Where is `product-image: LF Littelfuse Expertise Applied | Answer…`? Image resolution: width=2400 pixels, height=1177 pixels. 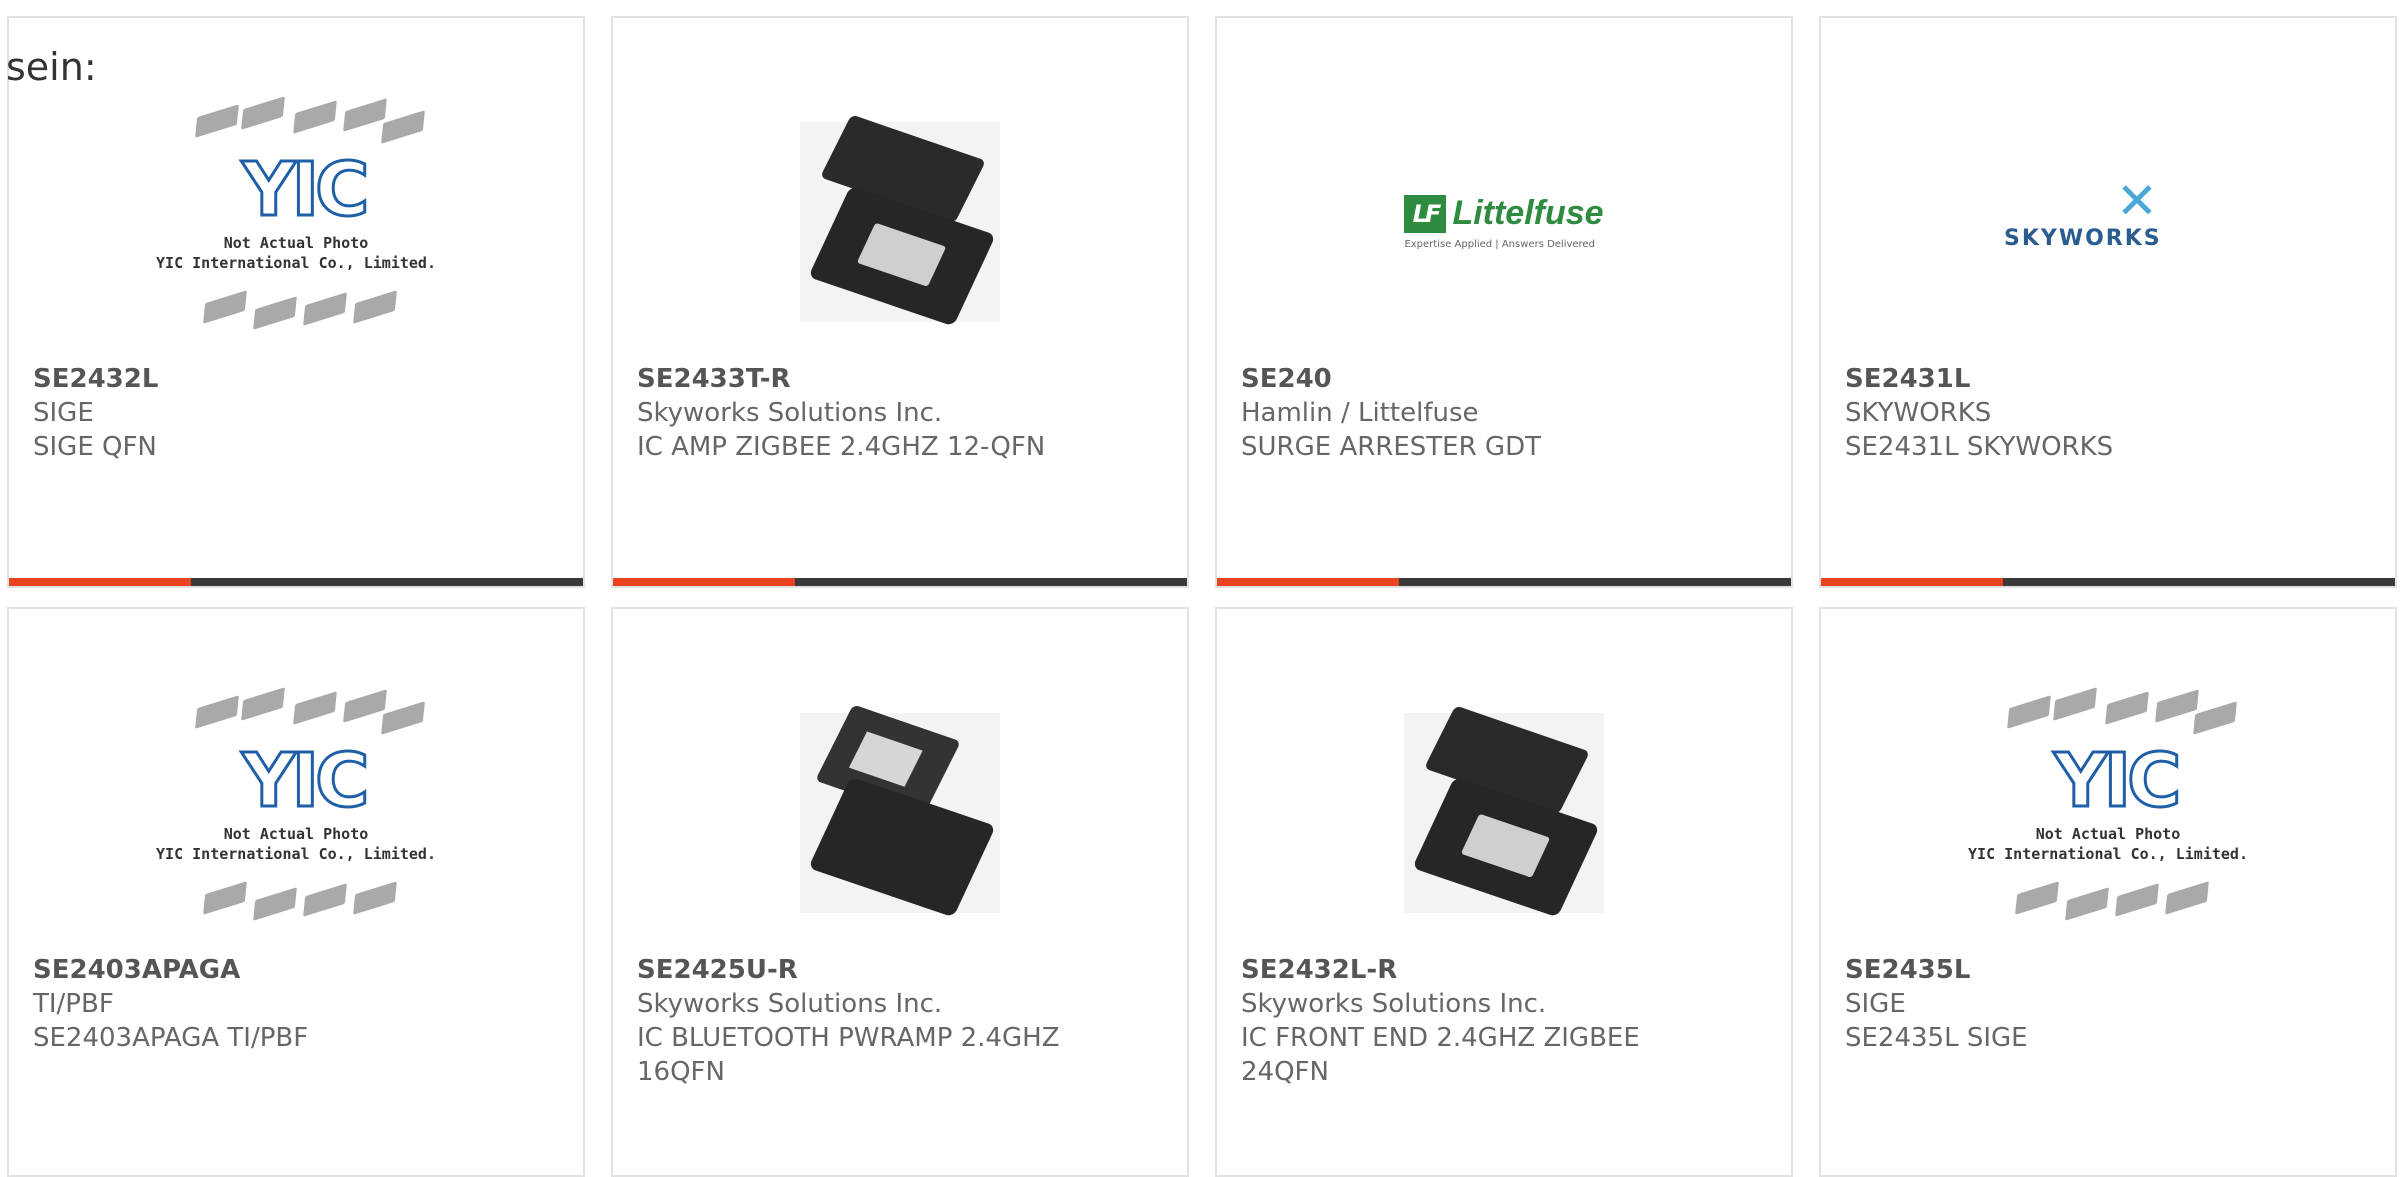
product-image: LF Littelfuse Expertise Applied | Answer… is located at coordinates (1504, 222).